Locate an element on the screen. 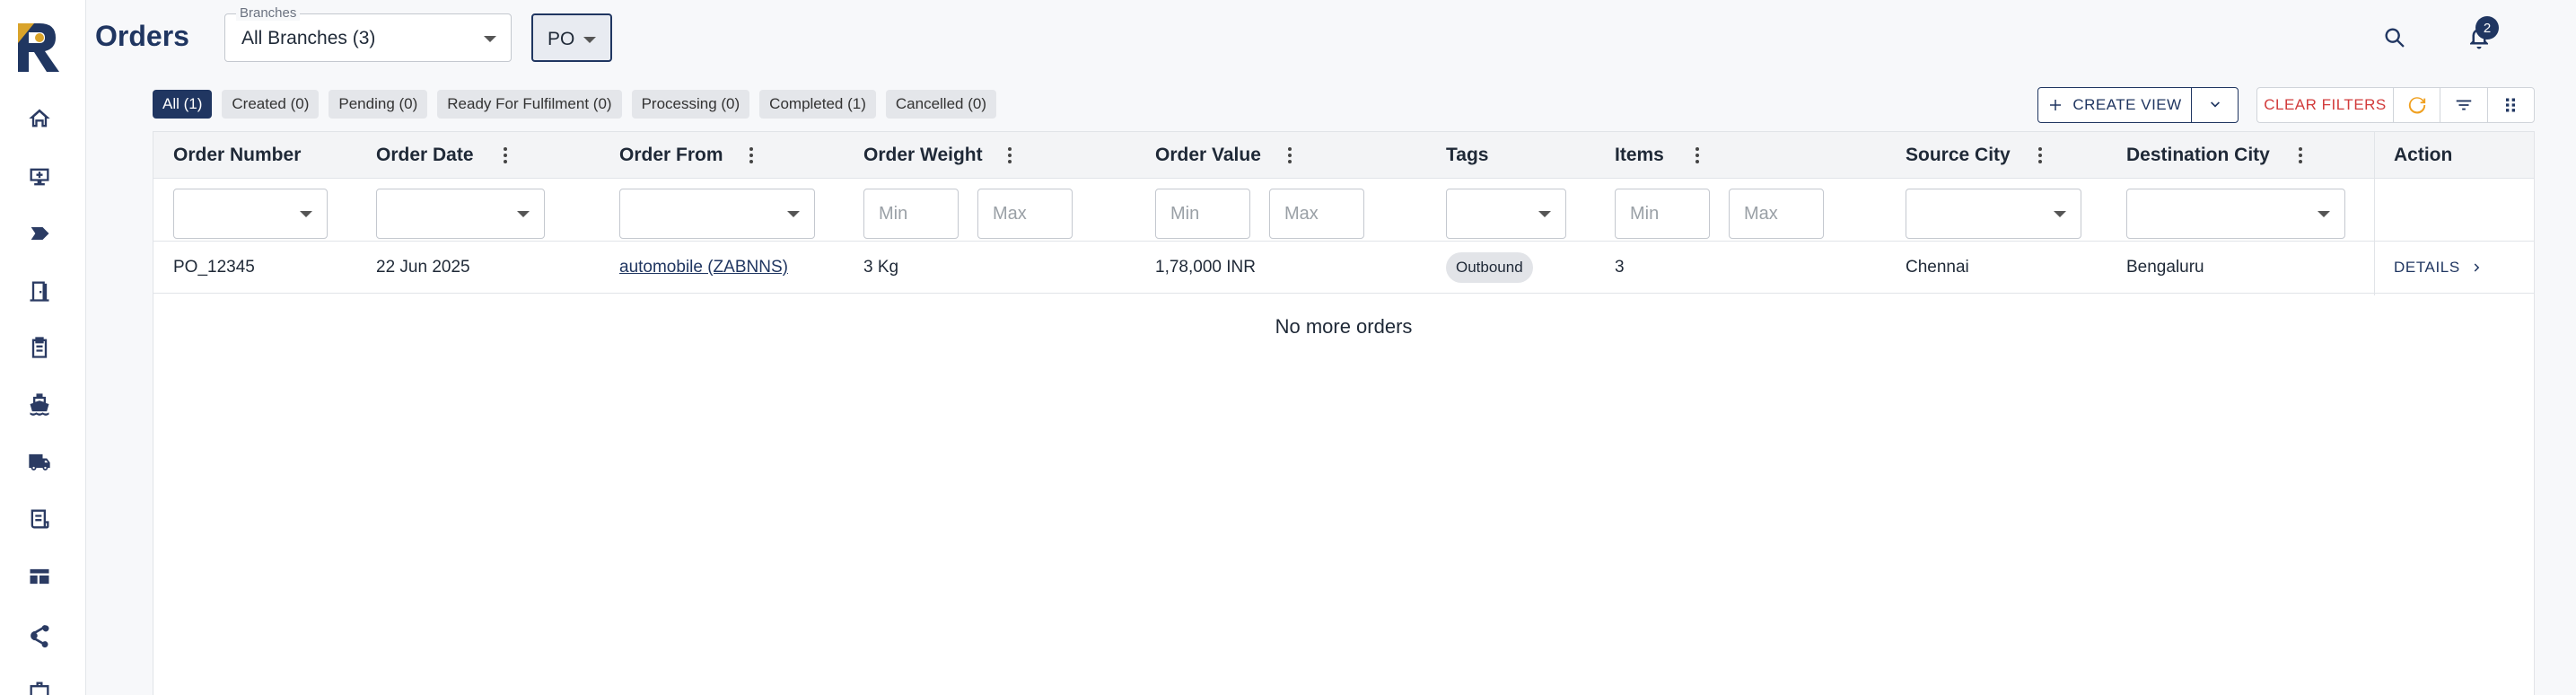  branches-select: Branches All Branches (3) is located at coordinates (368, 34).